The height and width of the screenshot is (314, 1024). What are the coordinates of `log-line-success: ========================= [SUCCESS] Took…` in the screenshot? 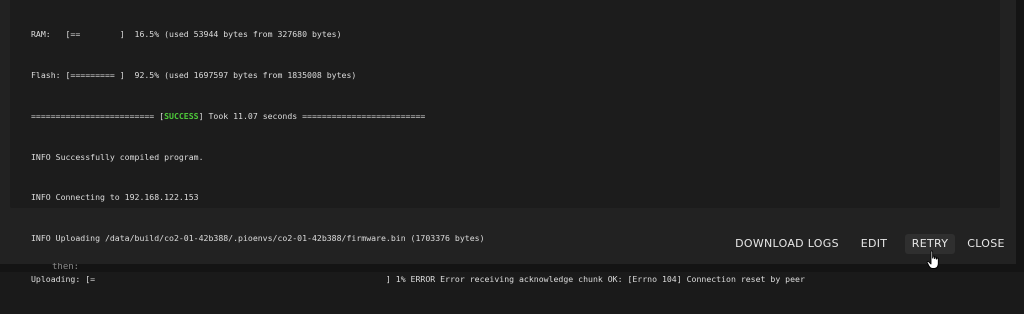 It's located at (418, 117).